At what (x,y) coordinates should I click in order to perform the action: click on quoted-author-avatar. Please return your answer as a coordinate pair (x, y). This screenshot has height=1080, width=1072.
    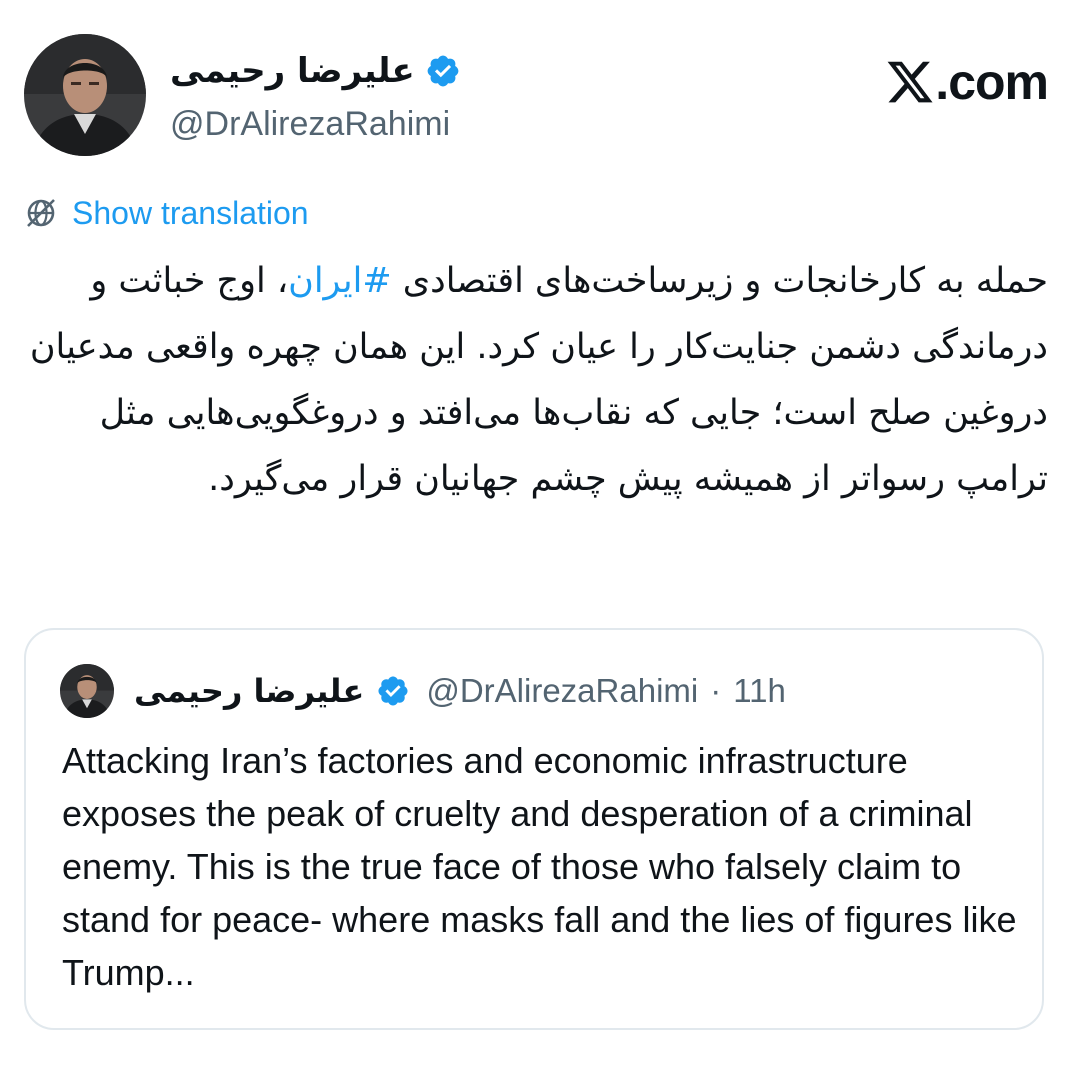
    Looking at the image, I should click on (87, 691).